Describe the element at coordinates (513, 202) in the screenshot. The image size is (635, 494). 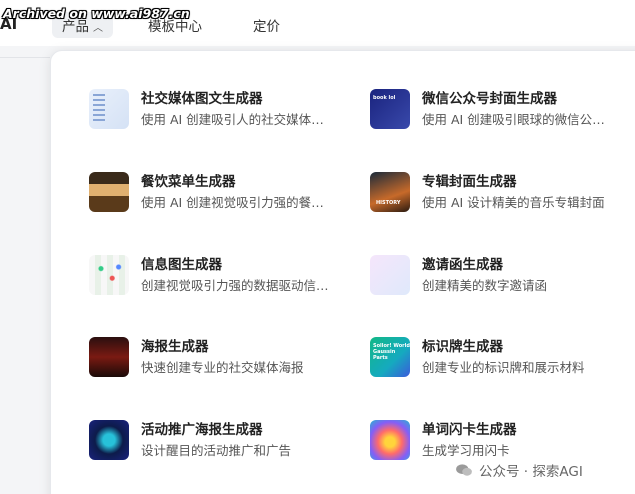
I see `card-desc: 使用 AI 设计精美的音乐专辑封面` at that location.